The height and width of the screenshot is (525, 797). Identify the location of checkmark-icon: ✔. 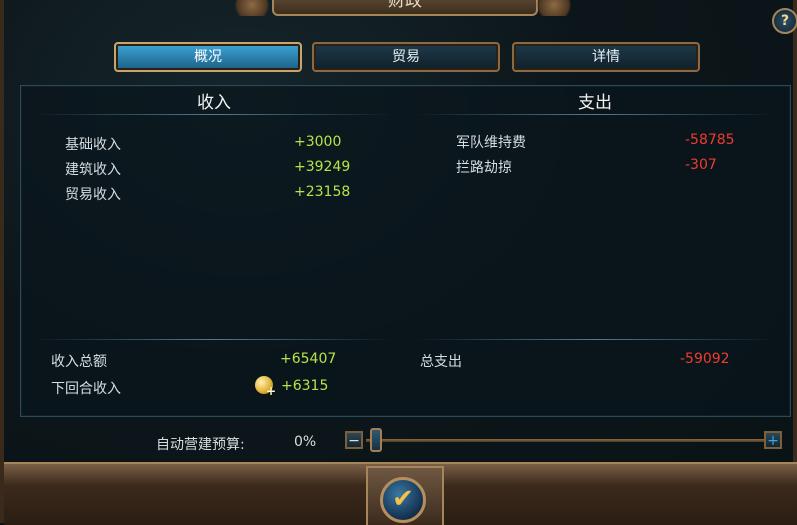
(403, 499).